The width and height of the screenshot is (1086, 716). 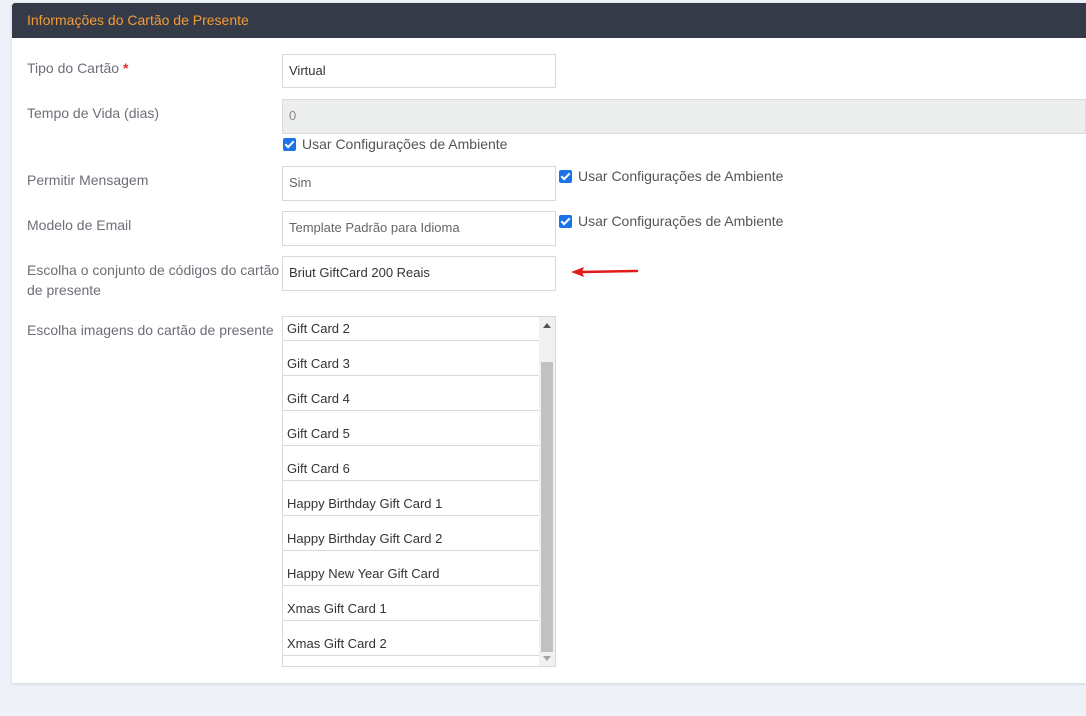 What do you see at coordinates (411, 463) in the screenshot?
I see `list-item: Gift Card 6` at bounding box center [411, 463].